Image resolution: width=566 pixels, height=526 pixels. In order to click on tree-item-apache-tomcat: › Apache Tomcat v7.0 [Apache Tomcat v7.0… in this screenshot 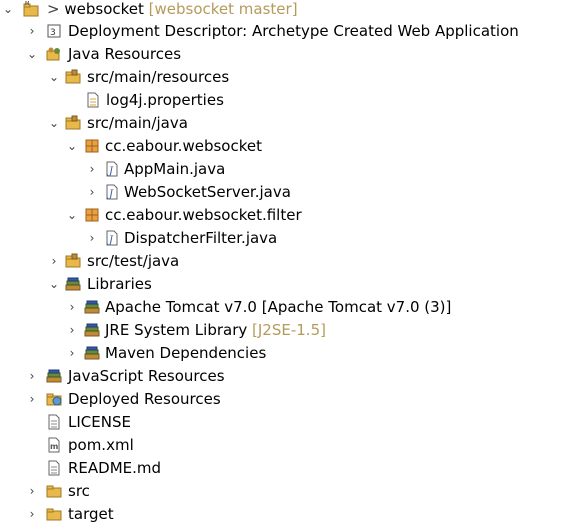, I will do `click(283, 307)`.